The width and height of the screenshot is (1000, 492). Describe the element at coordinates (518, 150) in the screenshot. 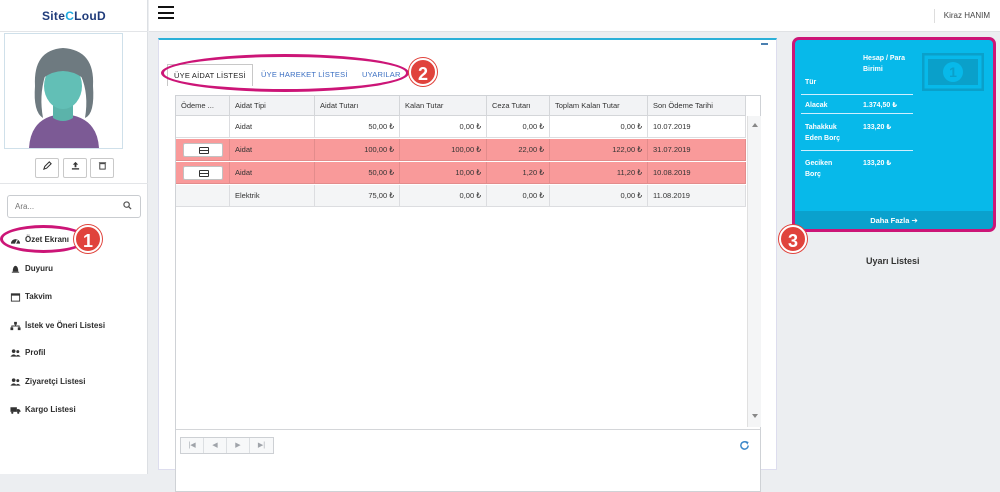

I see `penalty-cell: 22,00 ₺` at that location.